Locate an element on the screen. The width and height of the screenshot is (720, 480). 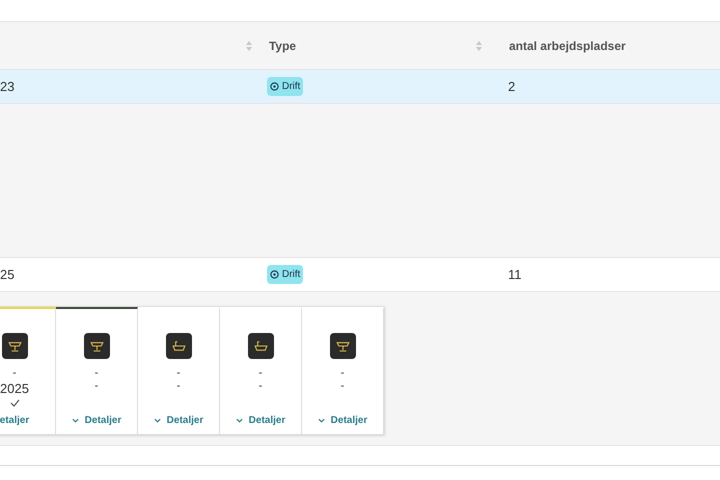
column-header: Type is located at coordinates (282, 46).